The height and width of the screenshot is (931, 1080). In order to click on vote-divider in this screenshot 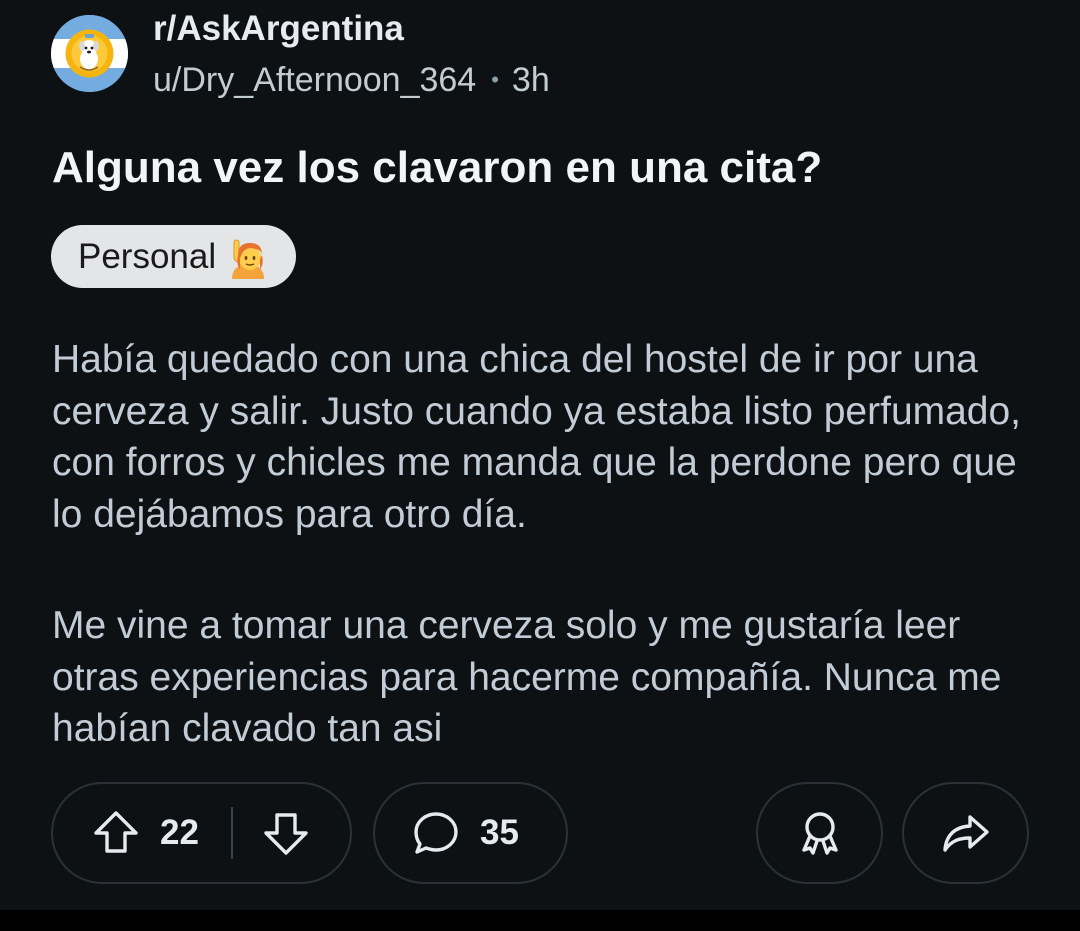, I will do `click(231, 833)`.